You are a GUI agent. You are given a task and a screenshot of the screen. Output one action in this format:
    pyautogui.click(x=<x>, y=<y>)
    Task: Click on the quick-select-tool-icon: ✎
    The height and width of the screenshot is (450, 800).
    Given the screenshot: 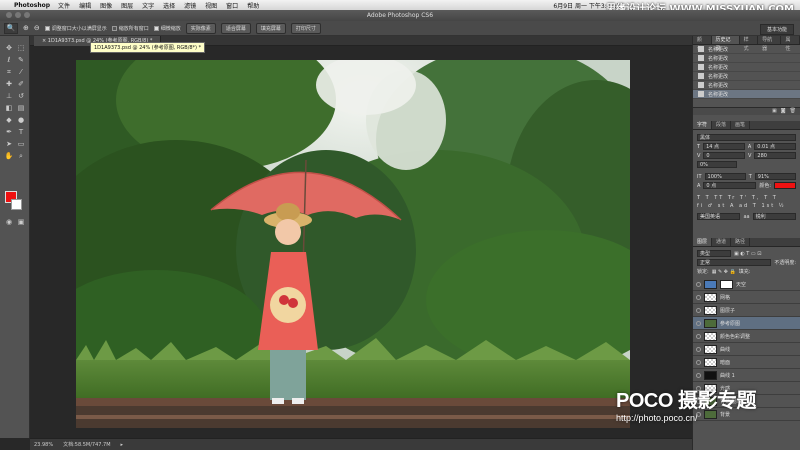 What is the action you would take?
    pyautogui.click(x=21, y=60)
    